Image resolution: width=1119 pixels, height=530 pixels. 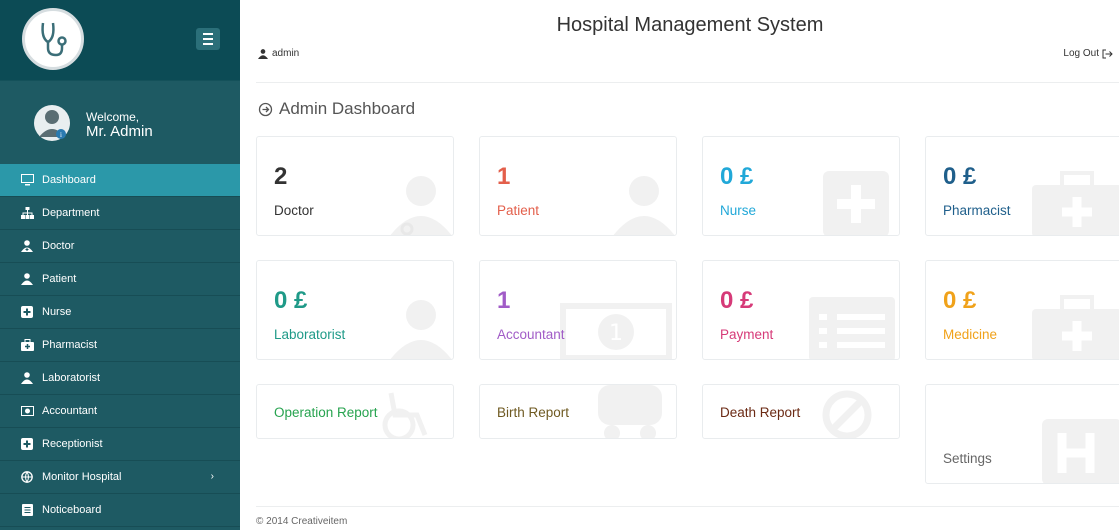 I want to click on chevron-right-icon: ›, so click(x=212, y=476).